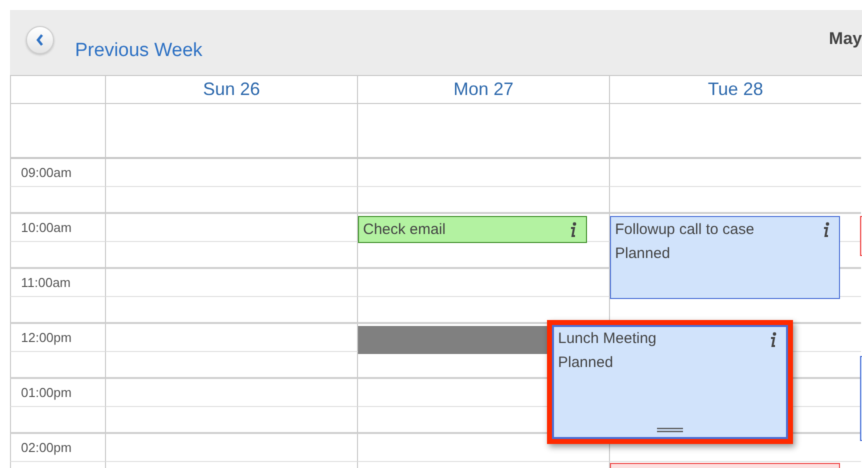  What do you see at coordinates (57, 228) in the screenshot?
I see `time-label: 10:00am` at bounding box center [57, 228].